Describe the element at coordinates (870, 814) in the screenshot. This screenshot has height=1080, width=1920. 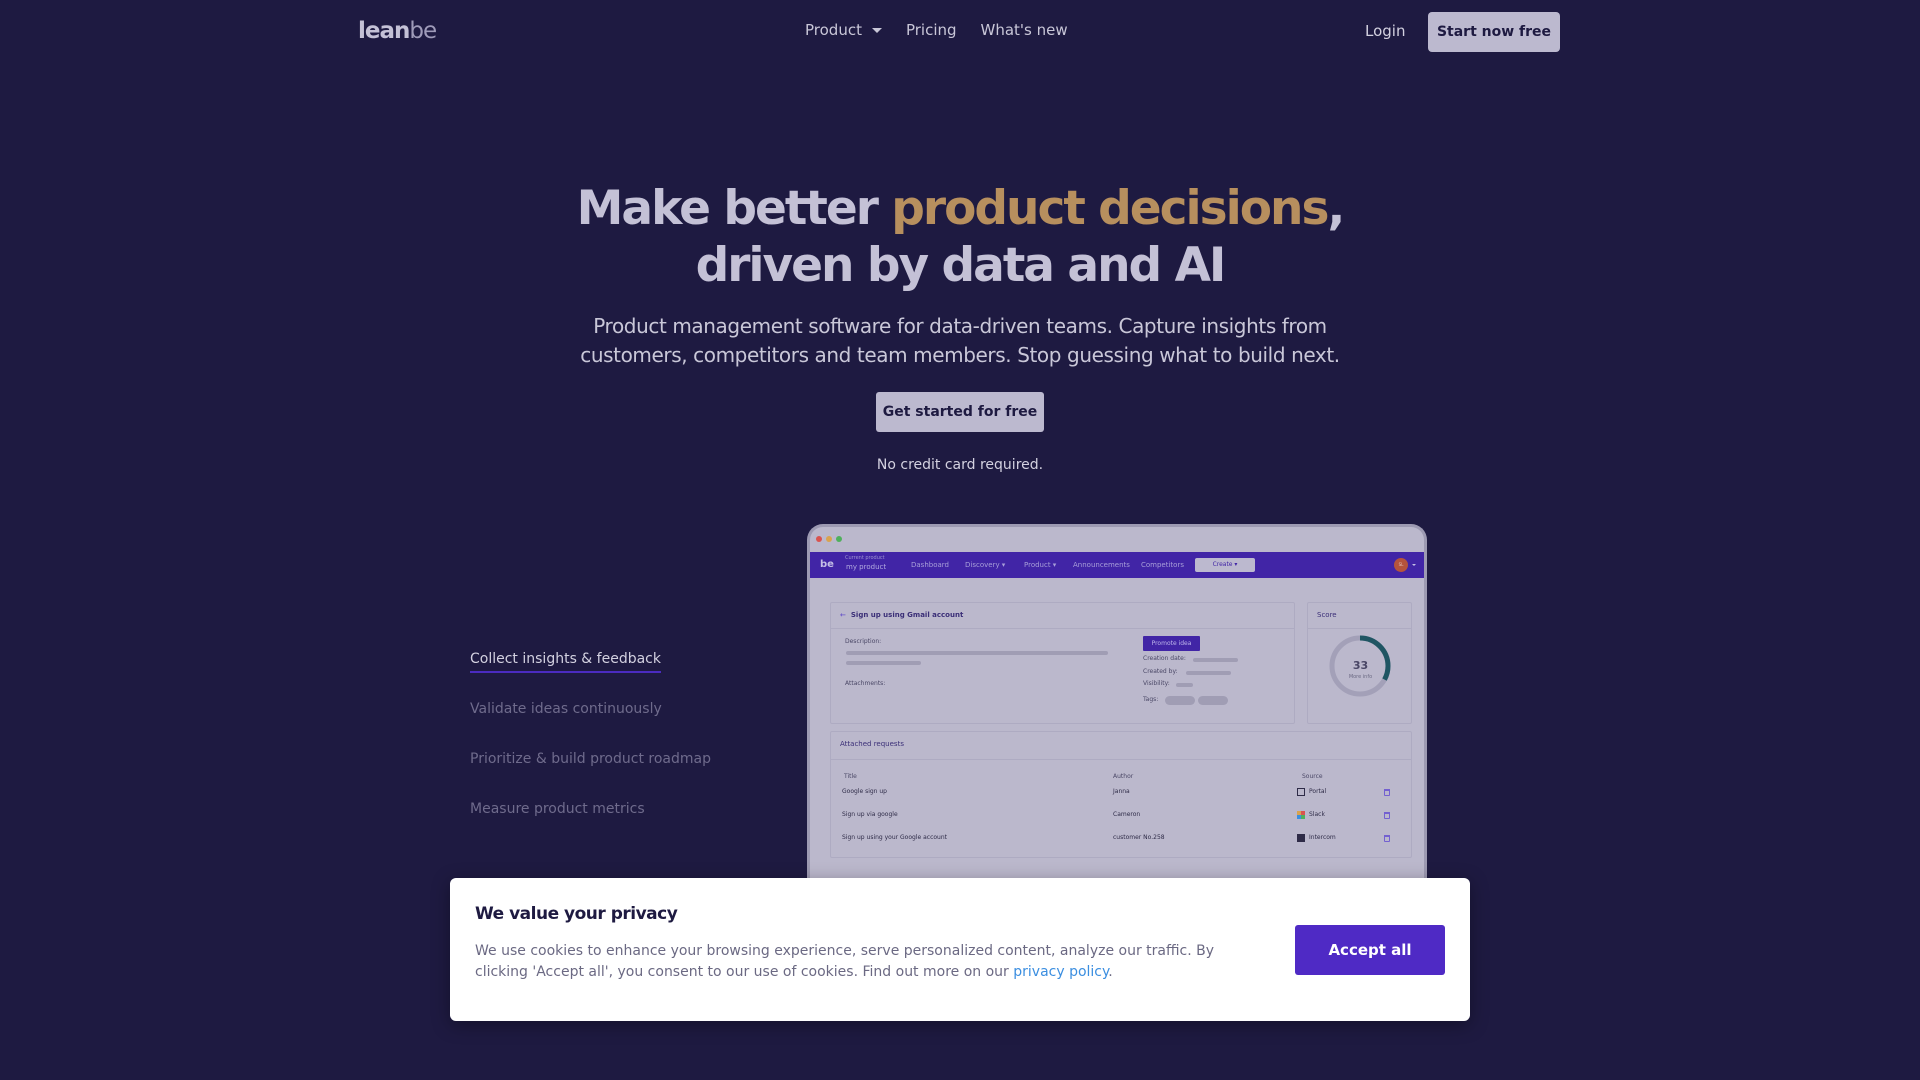
I see `mock-row-title: Sign up via google` at that location.